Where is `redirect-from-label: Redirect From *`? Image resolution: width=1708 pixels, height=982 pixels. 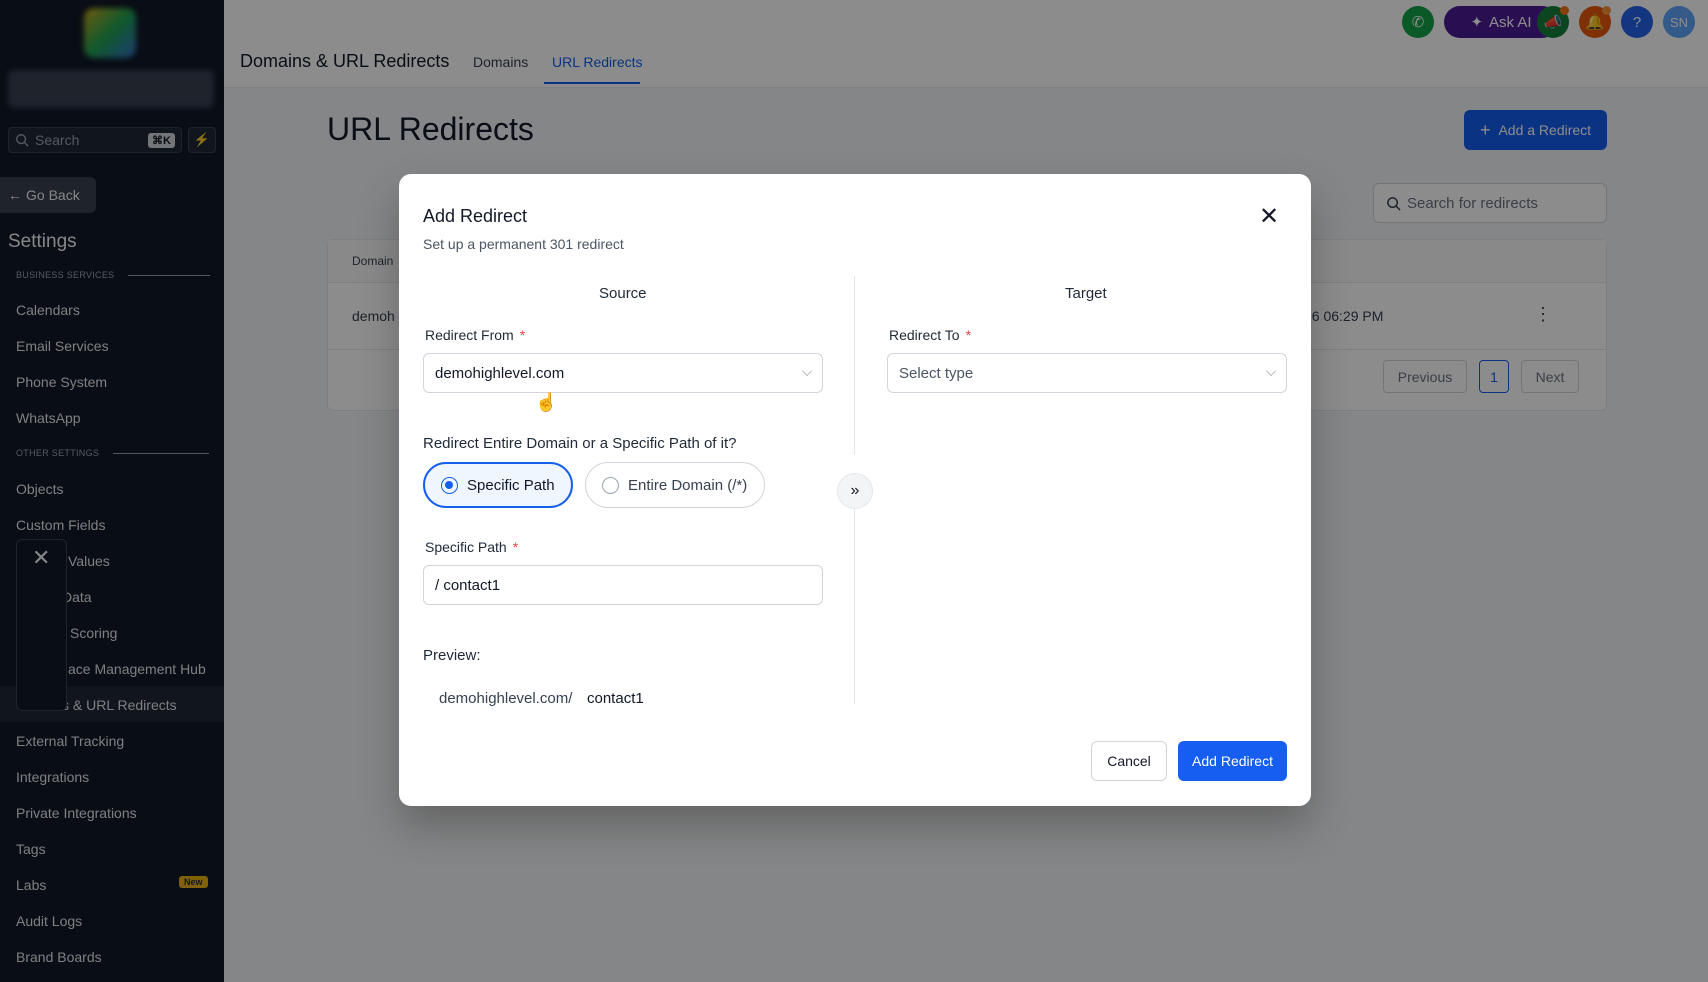 redirect-from-label: Redirect From * is located at coordinates (475, 335).